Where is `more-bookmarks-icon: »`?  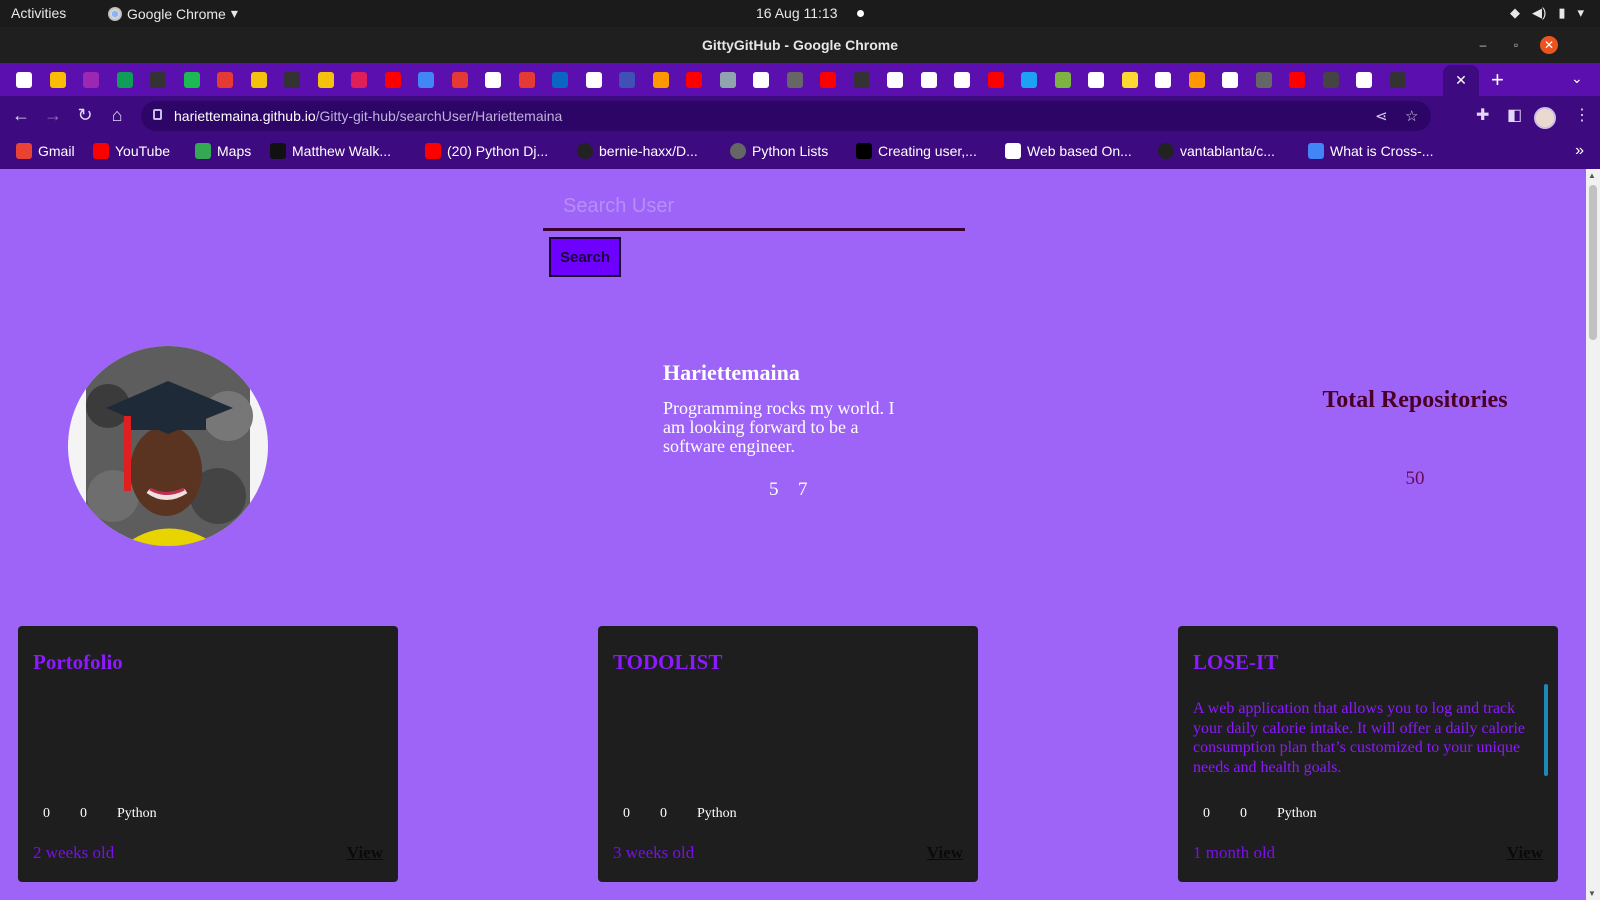
more-bookmarks-icon: » is located at coordinates (1579, 151).